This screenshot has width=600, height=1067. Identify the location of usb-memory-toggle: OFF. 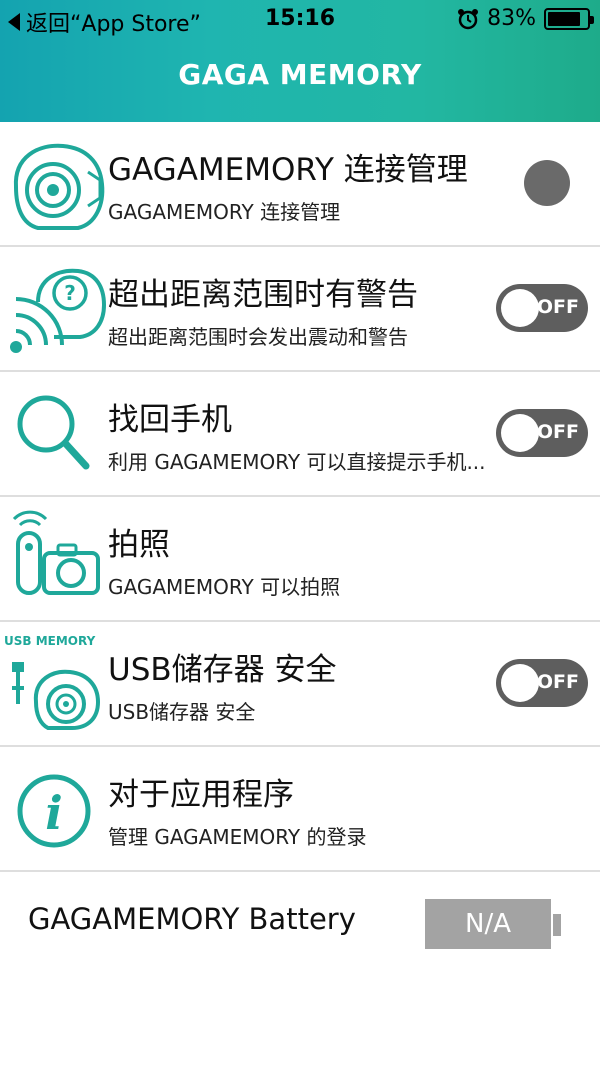
(542, 683).